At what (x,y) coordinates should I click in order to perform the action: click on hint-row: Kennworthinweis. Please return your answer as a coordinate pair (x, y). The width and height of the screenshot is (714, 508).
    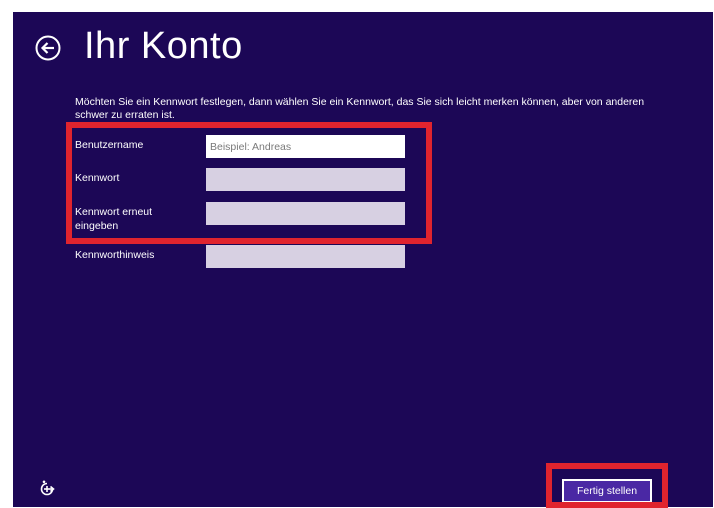
    Looking at the image, I should click on (240, 257).